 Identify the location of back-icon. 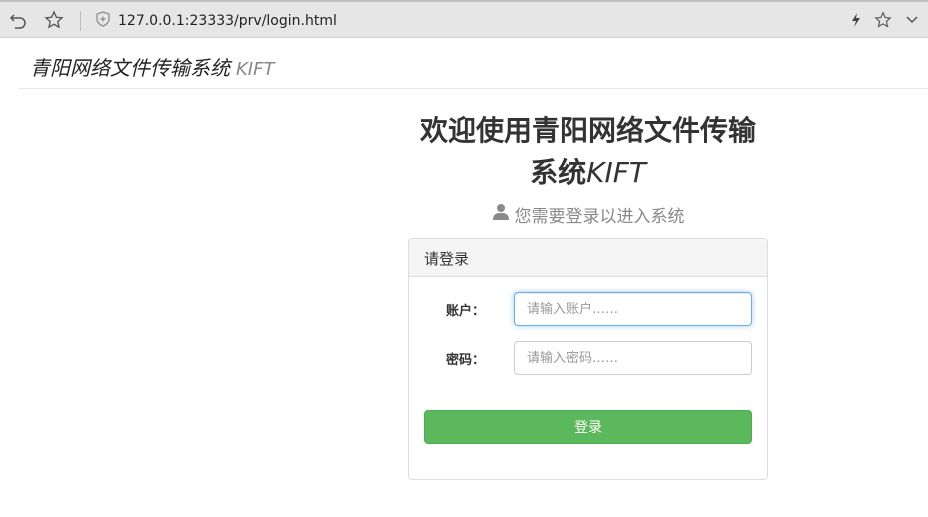
(18, 20).